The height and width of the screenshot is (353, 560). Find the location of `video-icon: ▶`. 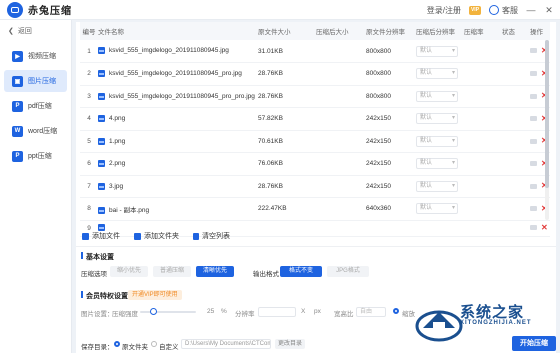

video-icon: ▶ is located at coordinates (17, 56).